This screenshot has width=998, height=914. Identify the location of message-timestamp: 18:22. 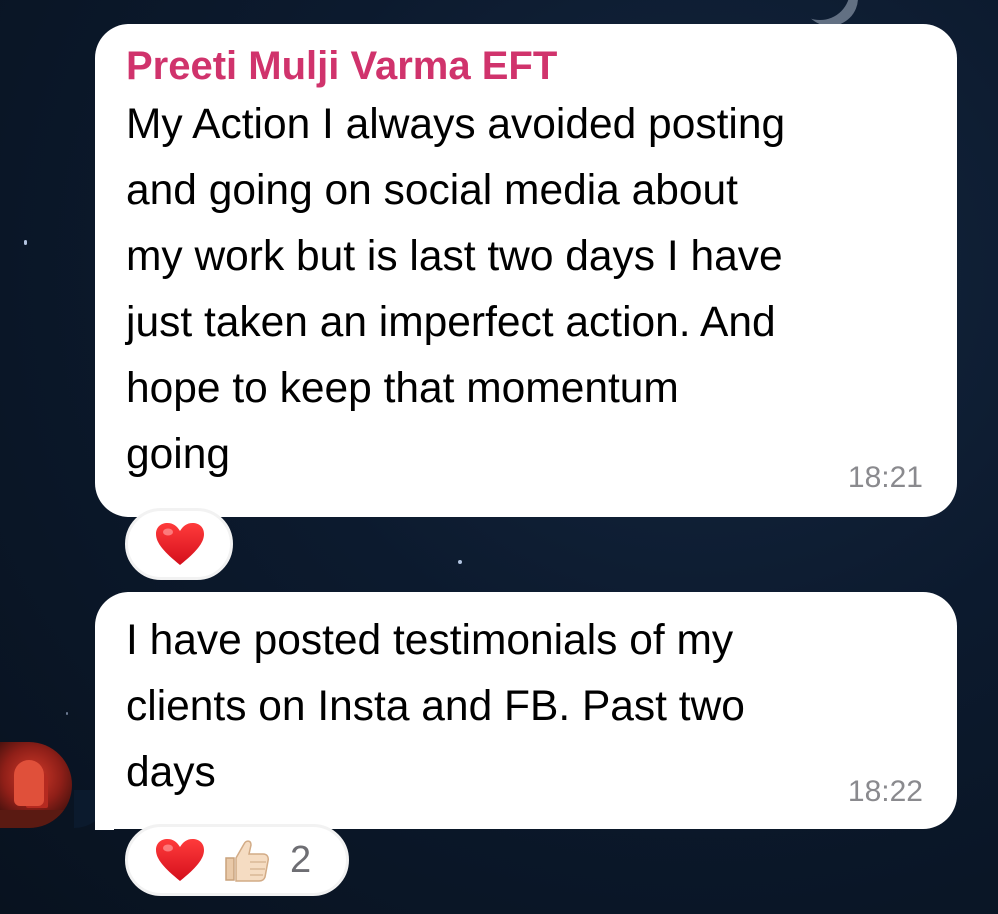
(885, 791).